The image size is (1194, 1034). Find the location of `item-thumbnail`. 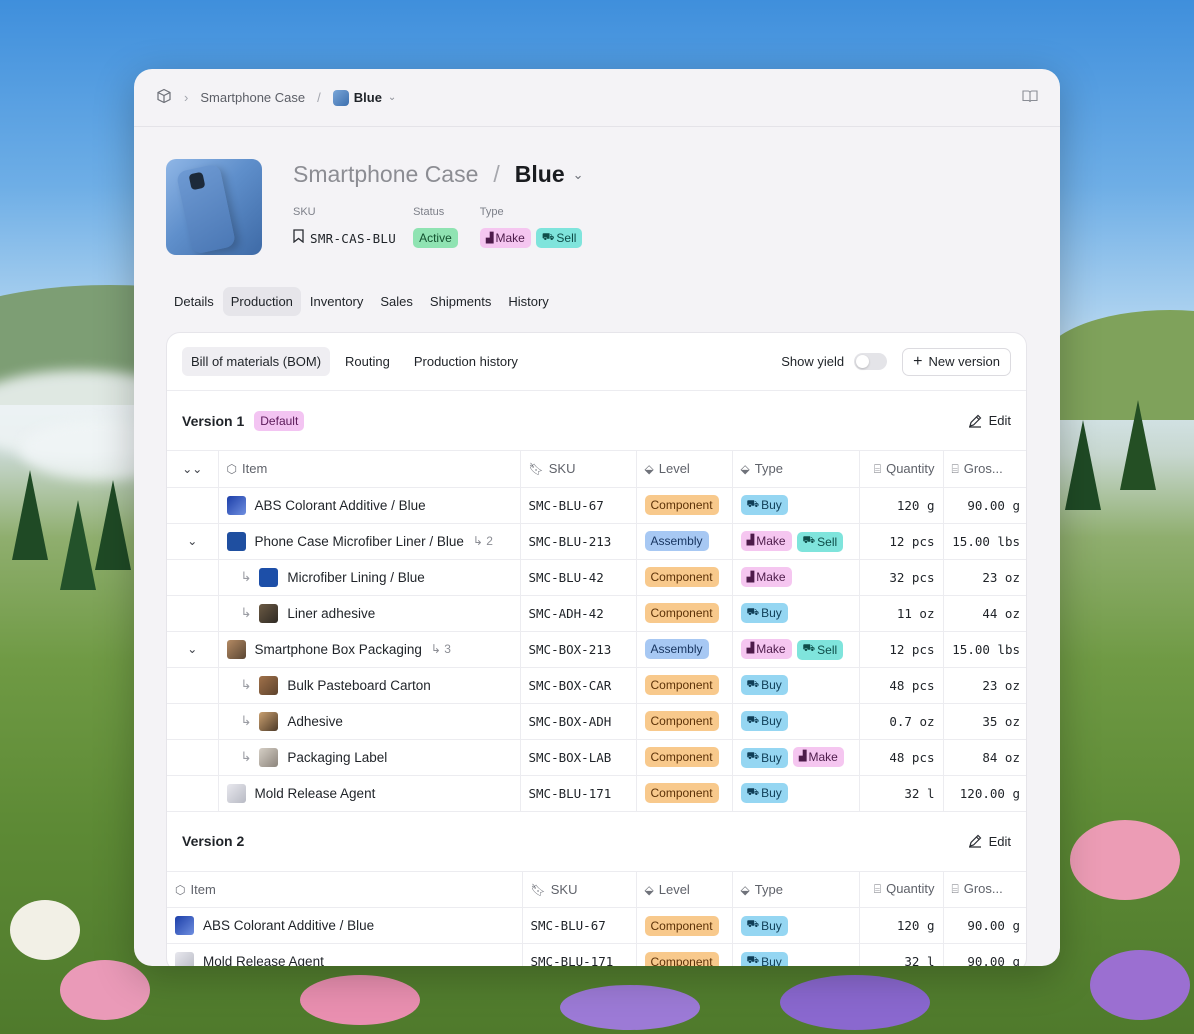

item-thumbnail is located at coordinates (269, 613).